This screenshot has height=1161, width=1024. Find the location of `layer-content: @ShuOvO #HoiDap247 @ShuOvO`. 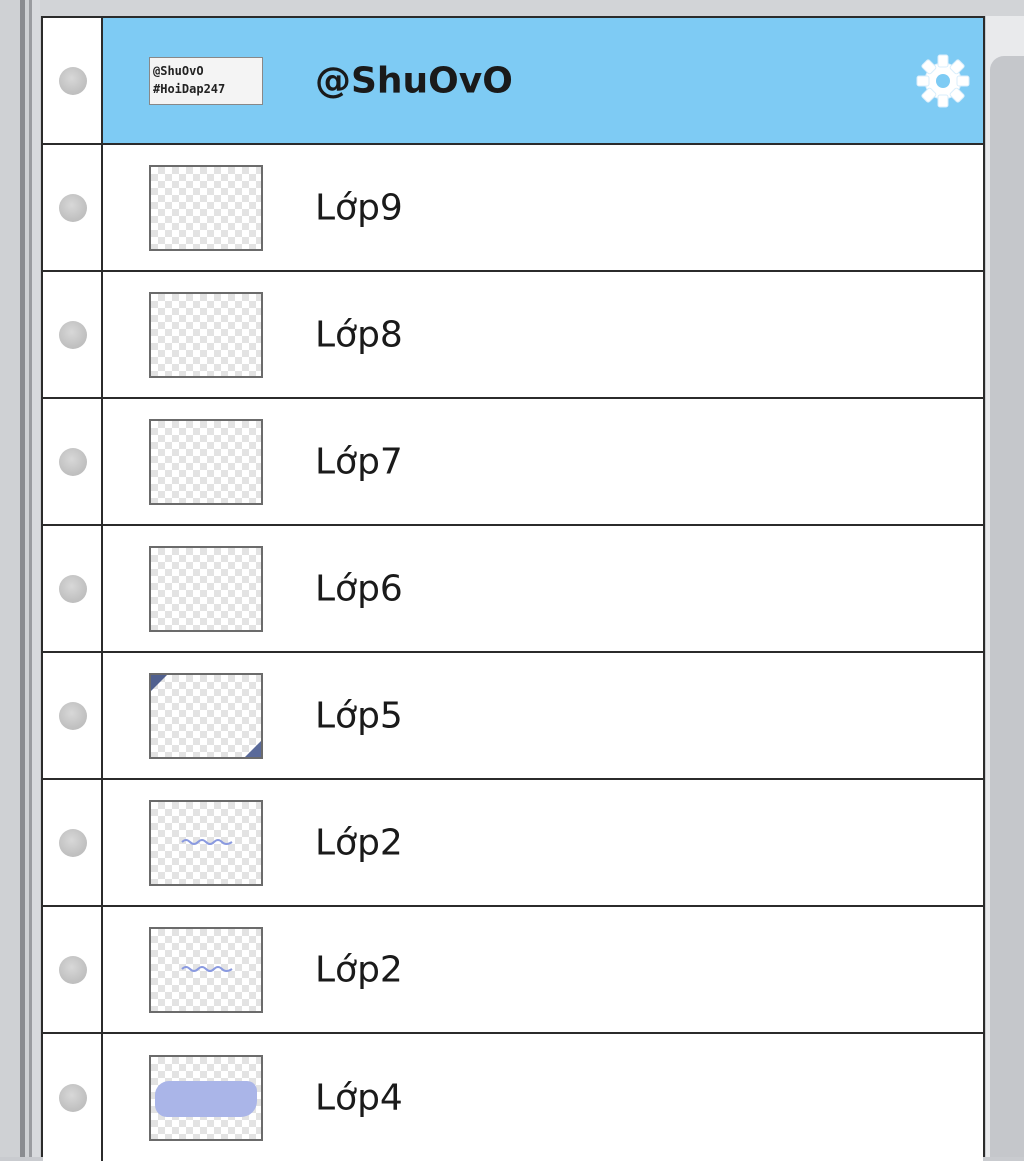

layer-content: @ShuOvO #HoiDap247 @ShuOvO is located at coordinates (543, 80).